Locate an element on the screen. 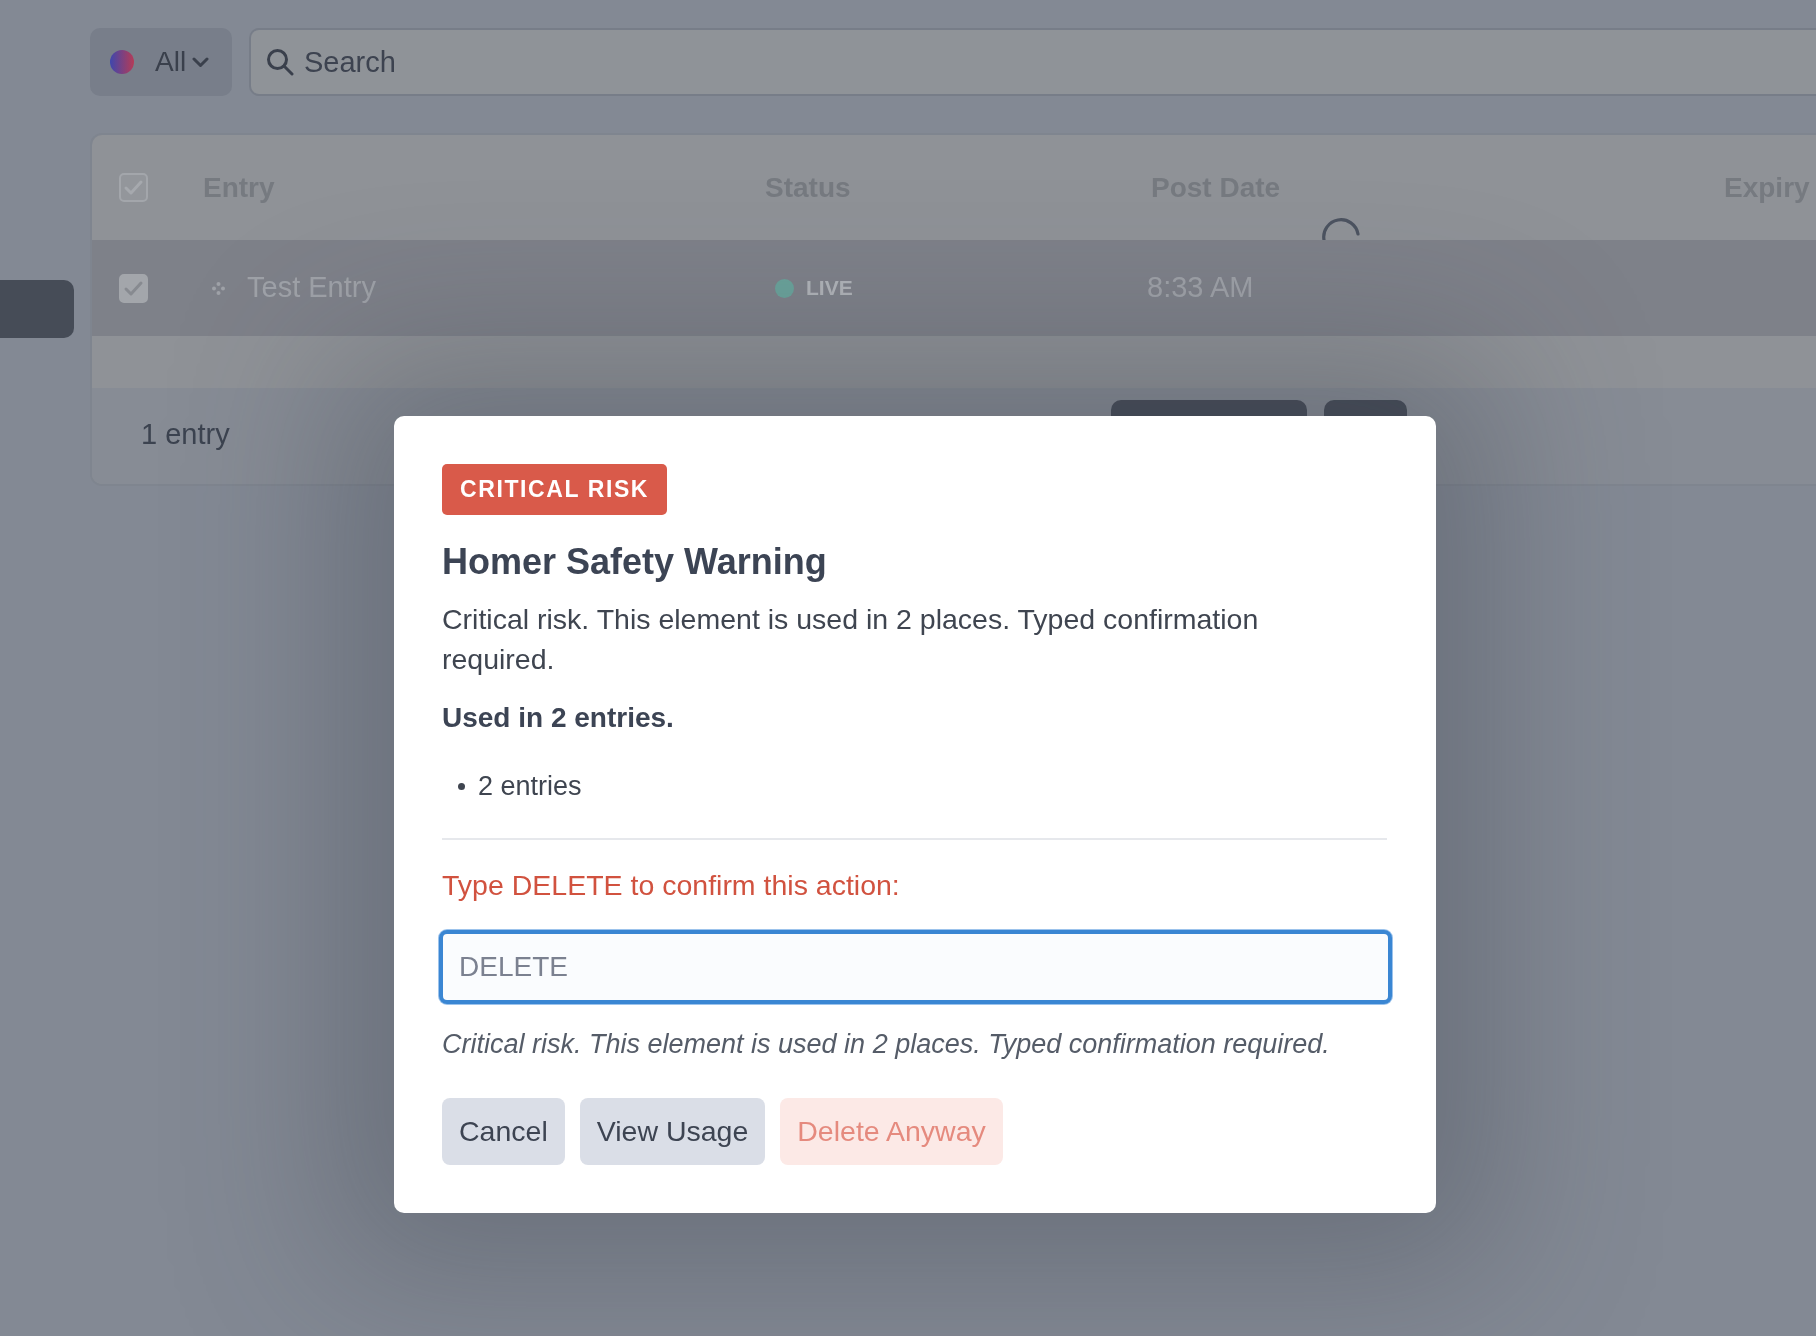 Image resolution: width=1816 pixels, height=1336 pixels. drag-handle-icon is located at coordinates (218, 288).